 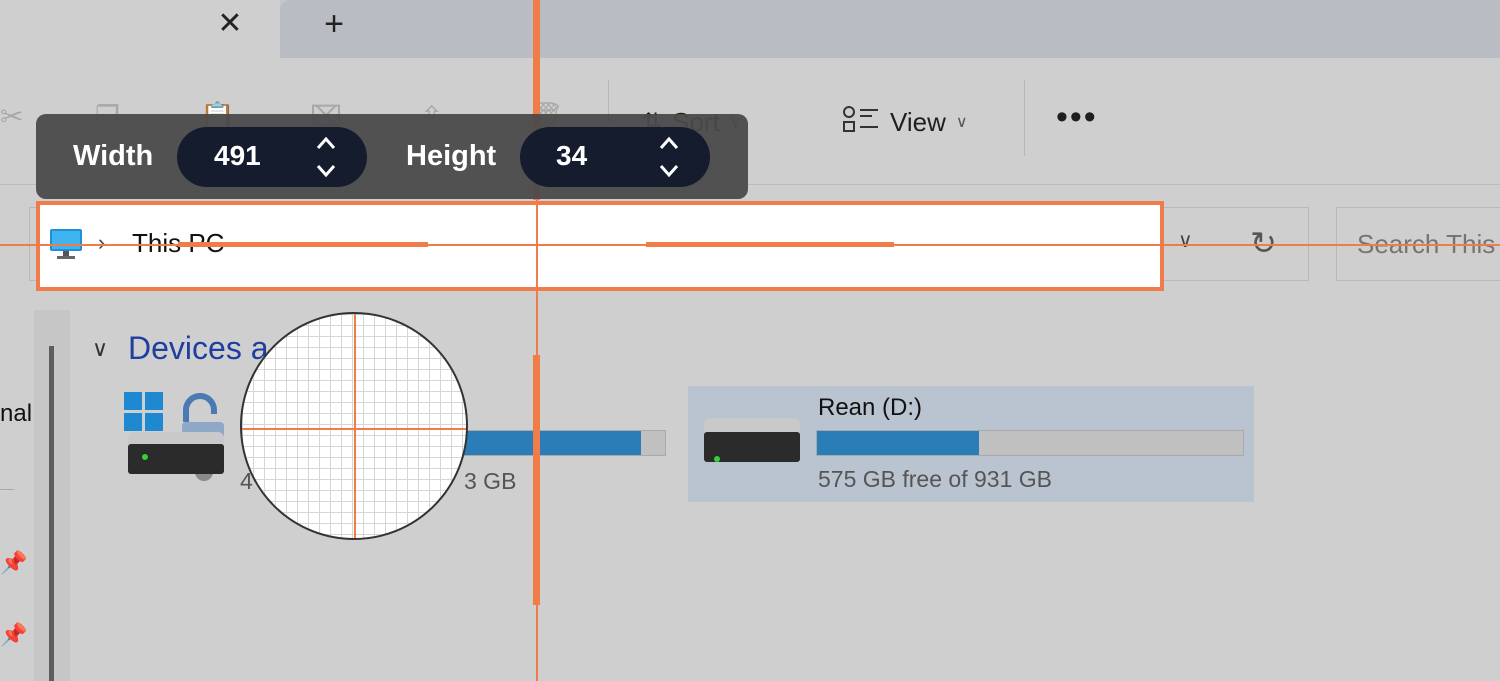 I want to click on drive-d-disk-top, so click(x=752, y=425).